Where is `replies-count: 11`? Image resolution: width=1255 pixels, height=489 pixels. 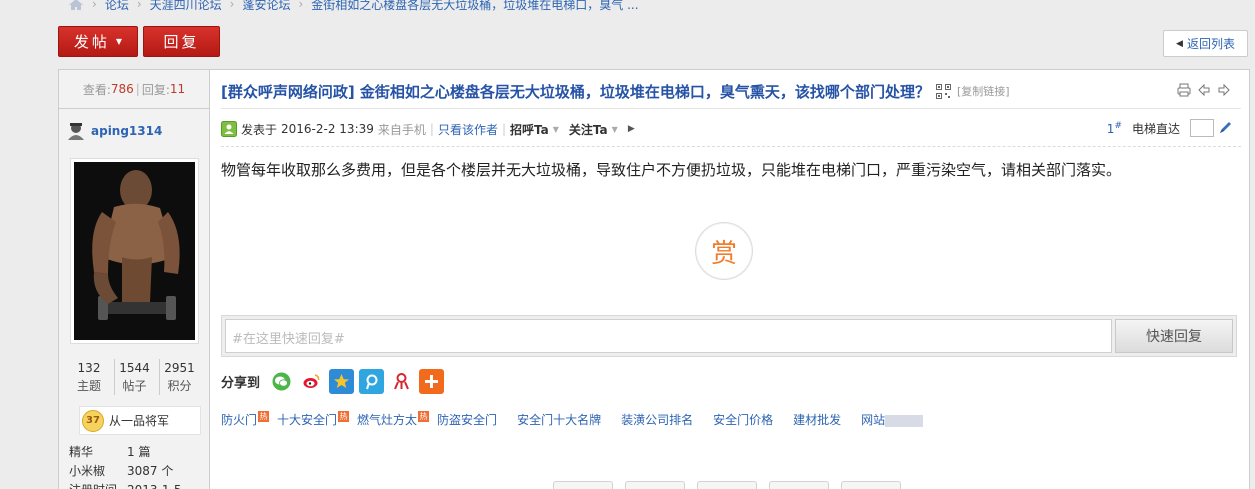
replies-count: 11 is located at coordinates (177, 89).